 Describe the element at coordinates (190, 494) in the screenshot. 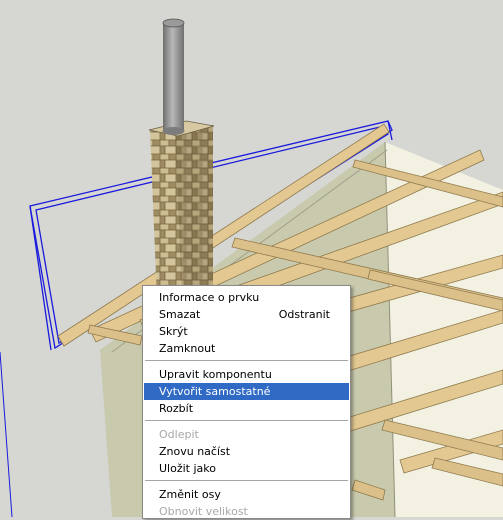

I see `menu-item-label: Změnit osy` at that location.